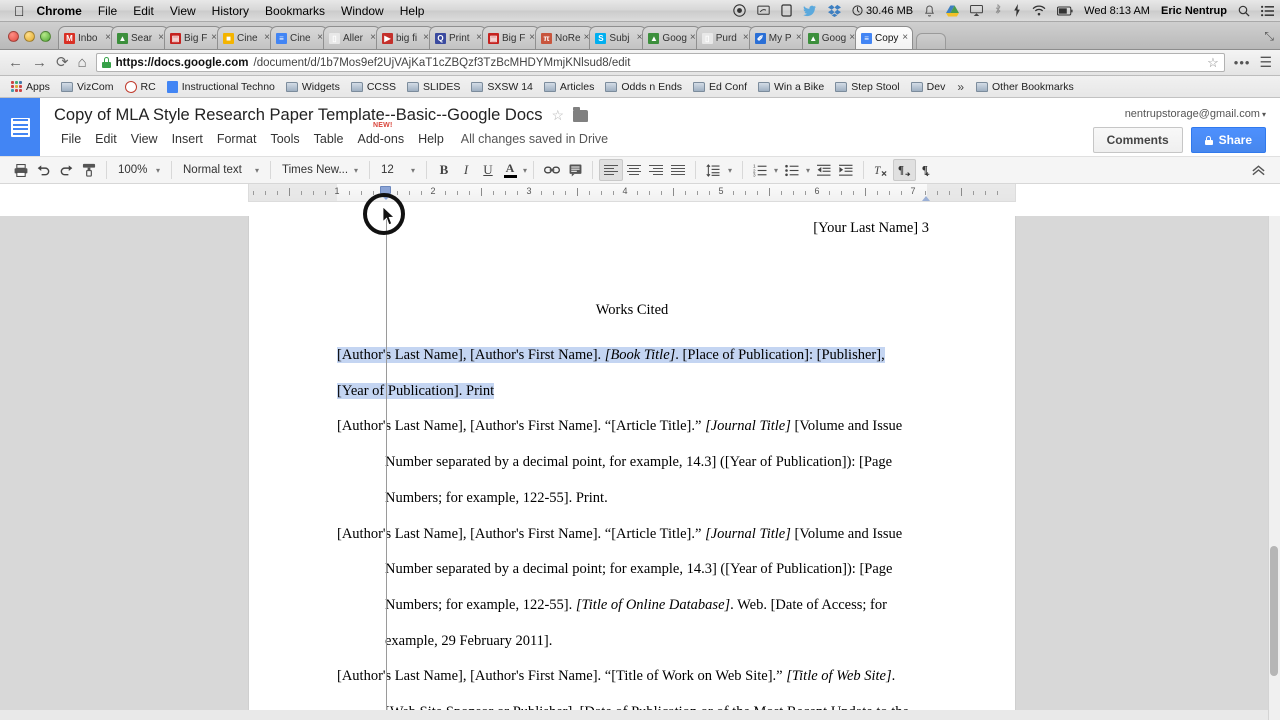 Image resolution: width=1280 pixels, height=720 pixels. What do you see at coordinates (632, 310) in the screenshot?
I see `works-cited-heading: Works Cited` at bounding box center [632, 310].